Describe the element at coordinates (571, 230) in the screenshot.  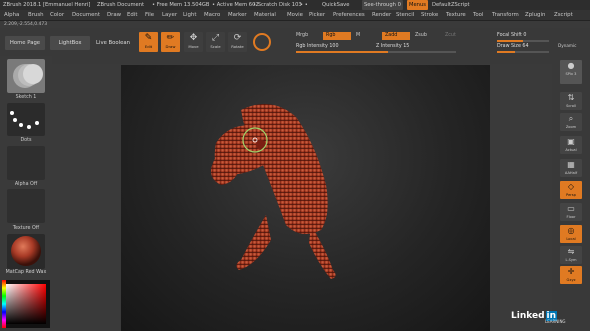
I see `local-icon: ◎` at that location.